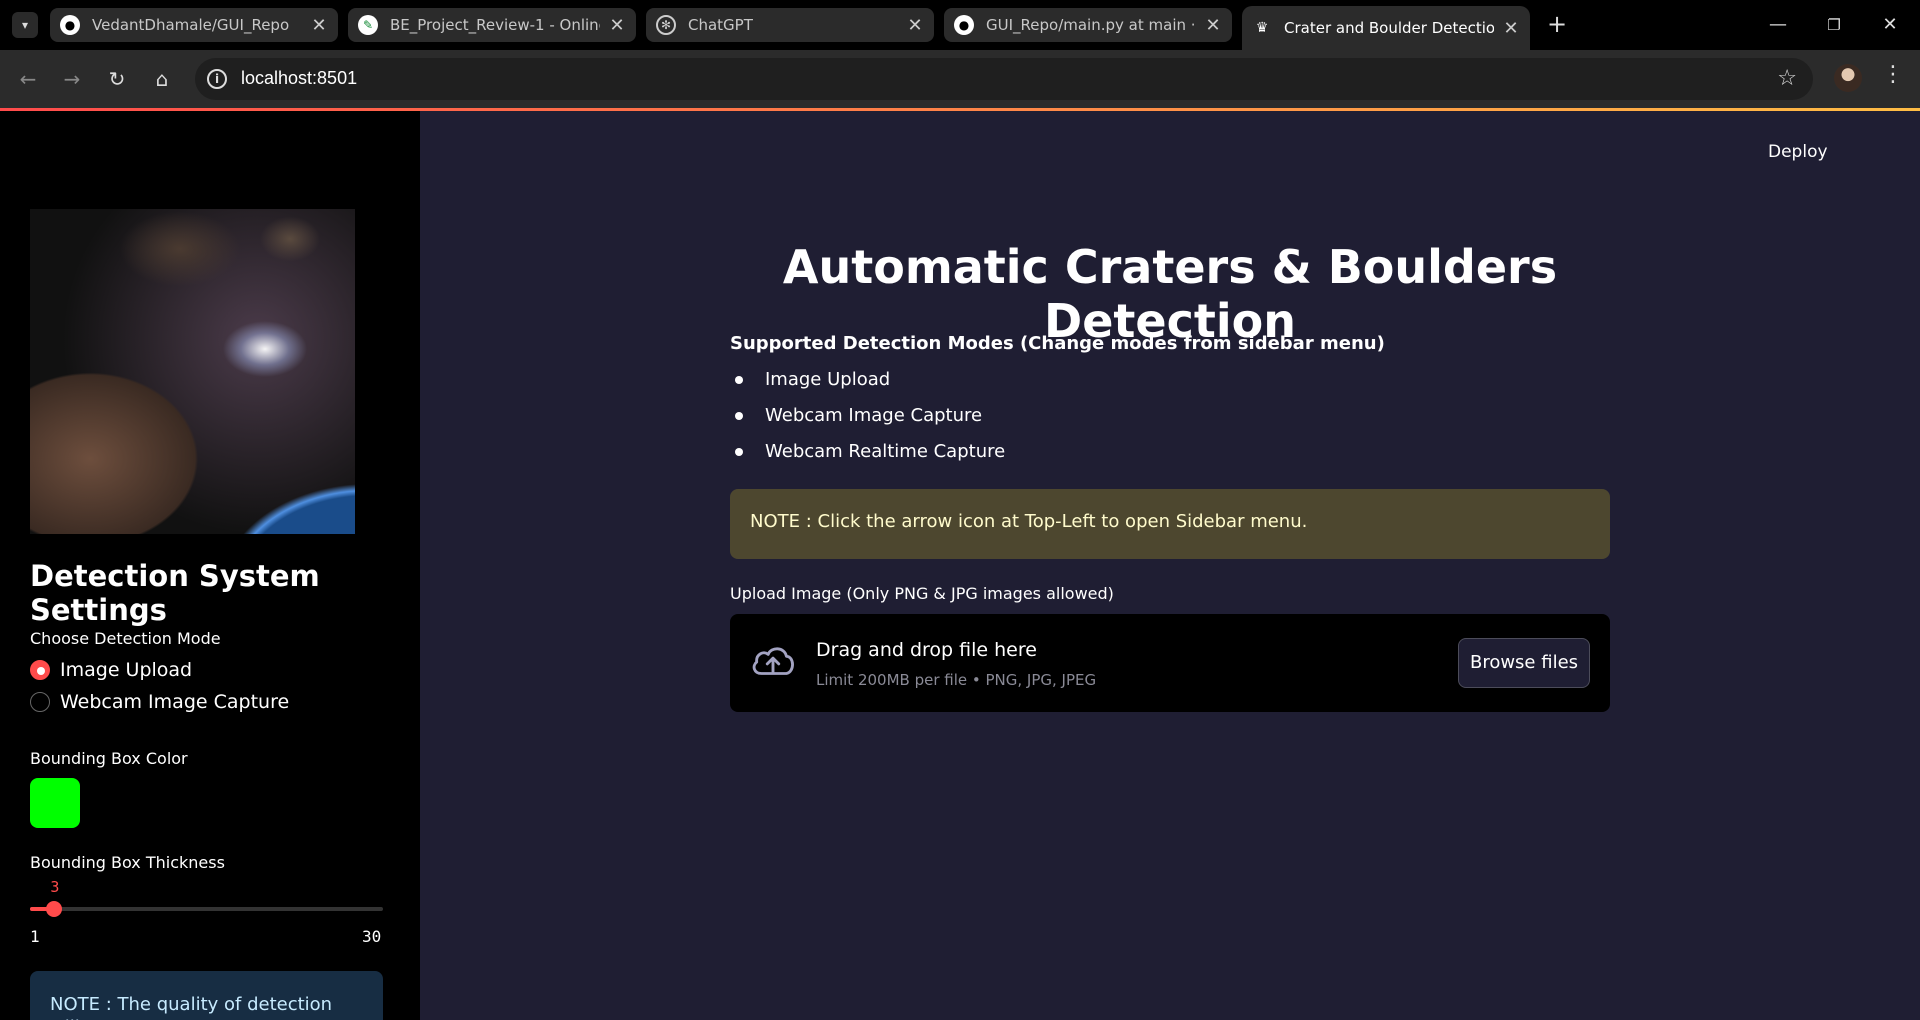  I want to click on list-item: Webcam Image Capture, so click(856, 415).